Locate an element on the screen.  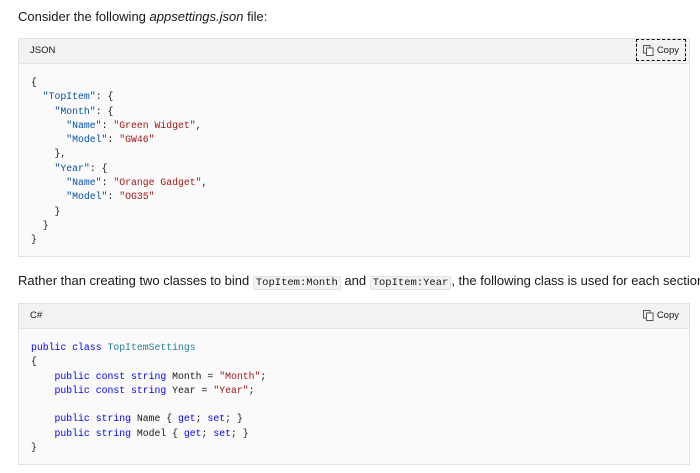
json-code-line: "Model": "GW46" is located at coordinates (110, 140).